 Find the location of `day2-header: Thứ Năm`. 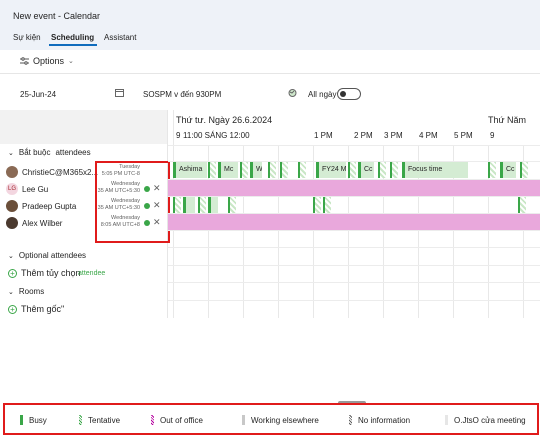

day2-header: Thứ Năm is located at coordinates (507, 120).